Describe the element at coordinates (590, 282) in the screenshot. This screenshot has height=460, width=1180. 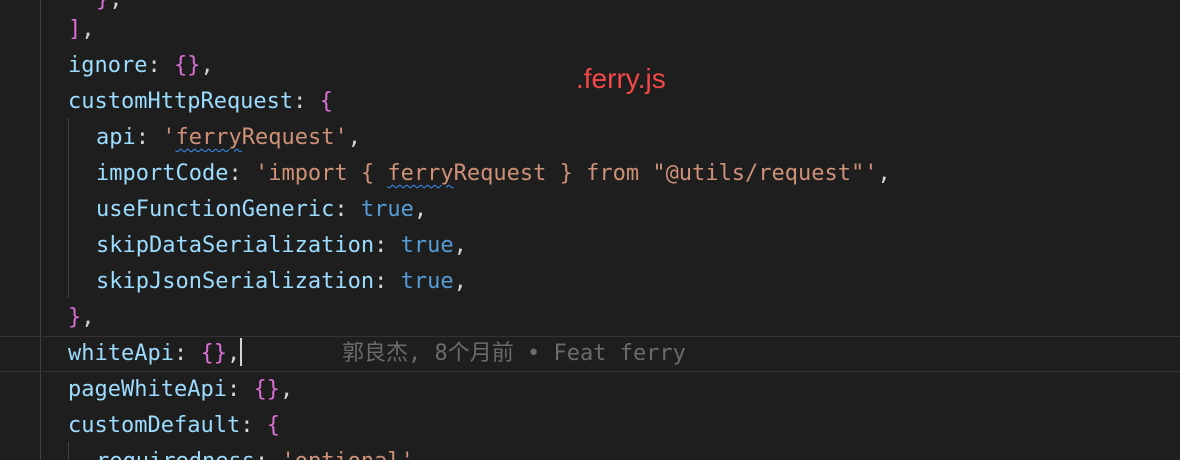
I see `code-line-skipJsonSerialization: skipJsonSerialization: true,` at that location.